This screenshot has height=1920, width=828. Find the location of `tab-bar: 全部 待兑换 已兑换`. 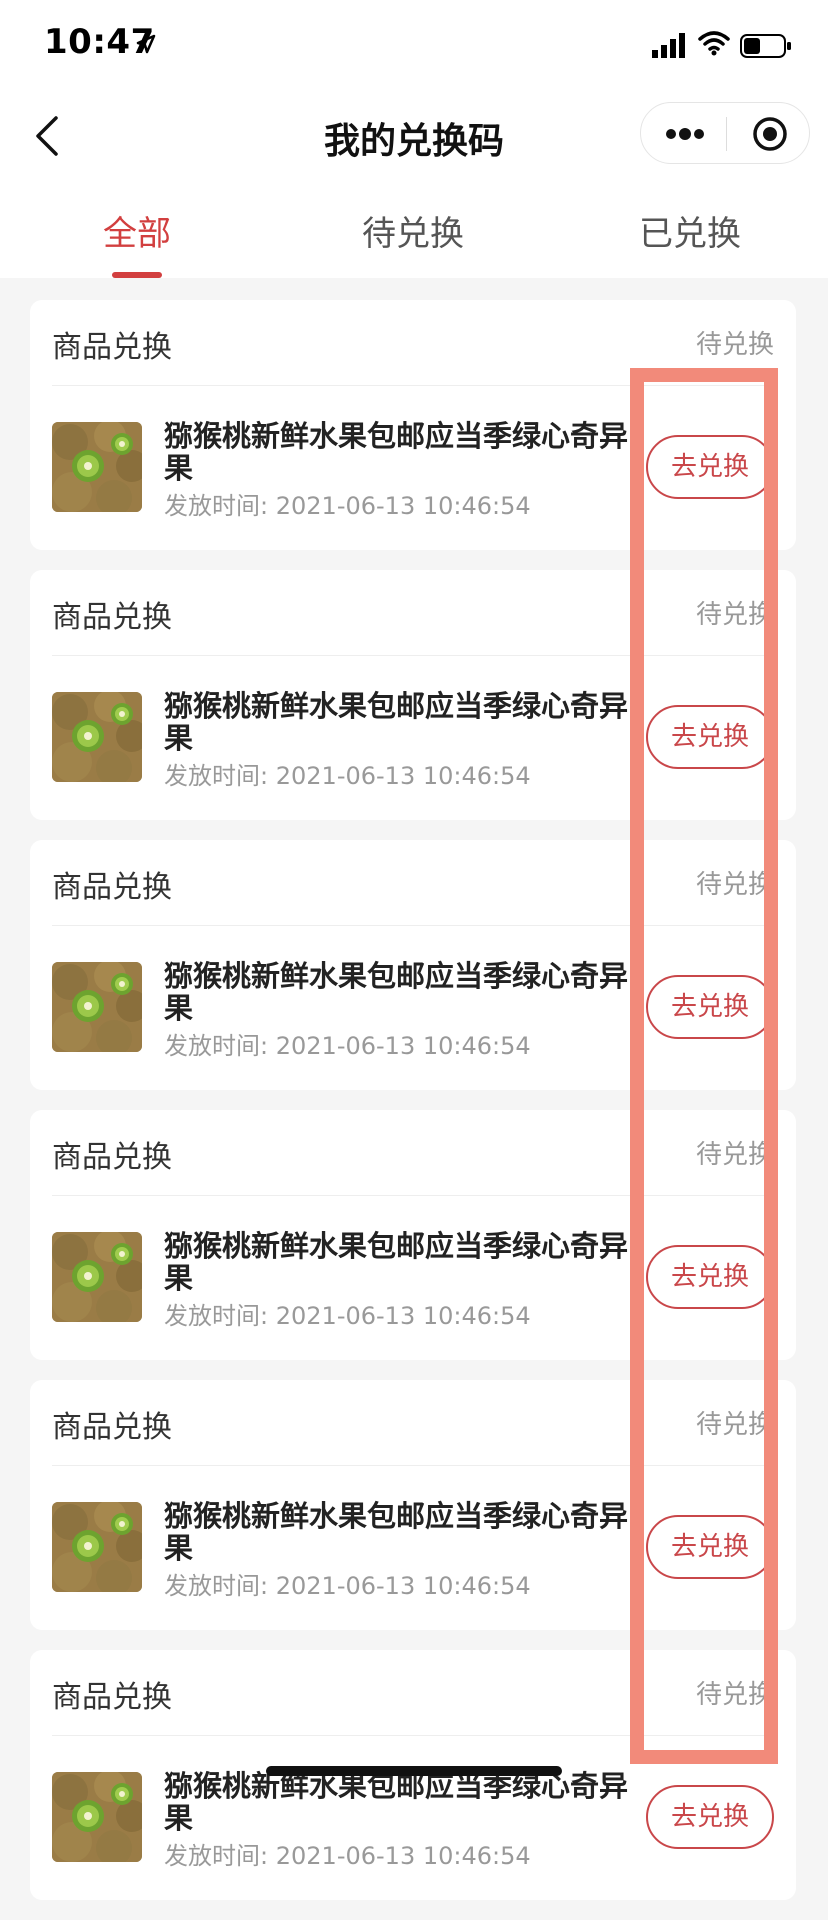

tab-bar: 全部 待兑换 已兑换 is located at coordinates (414, 230).